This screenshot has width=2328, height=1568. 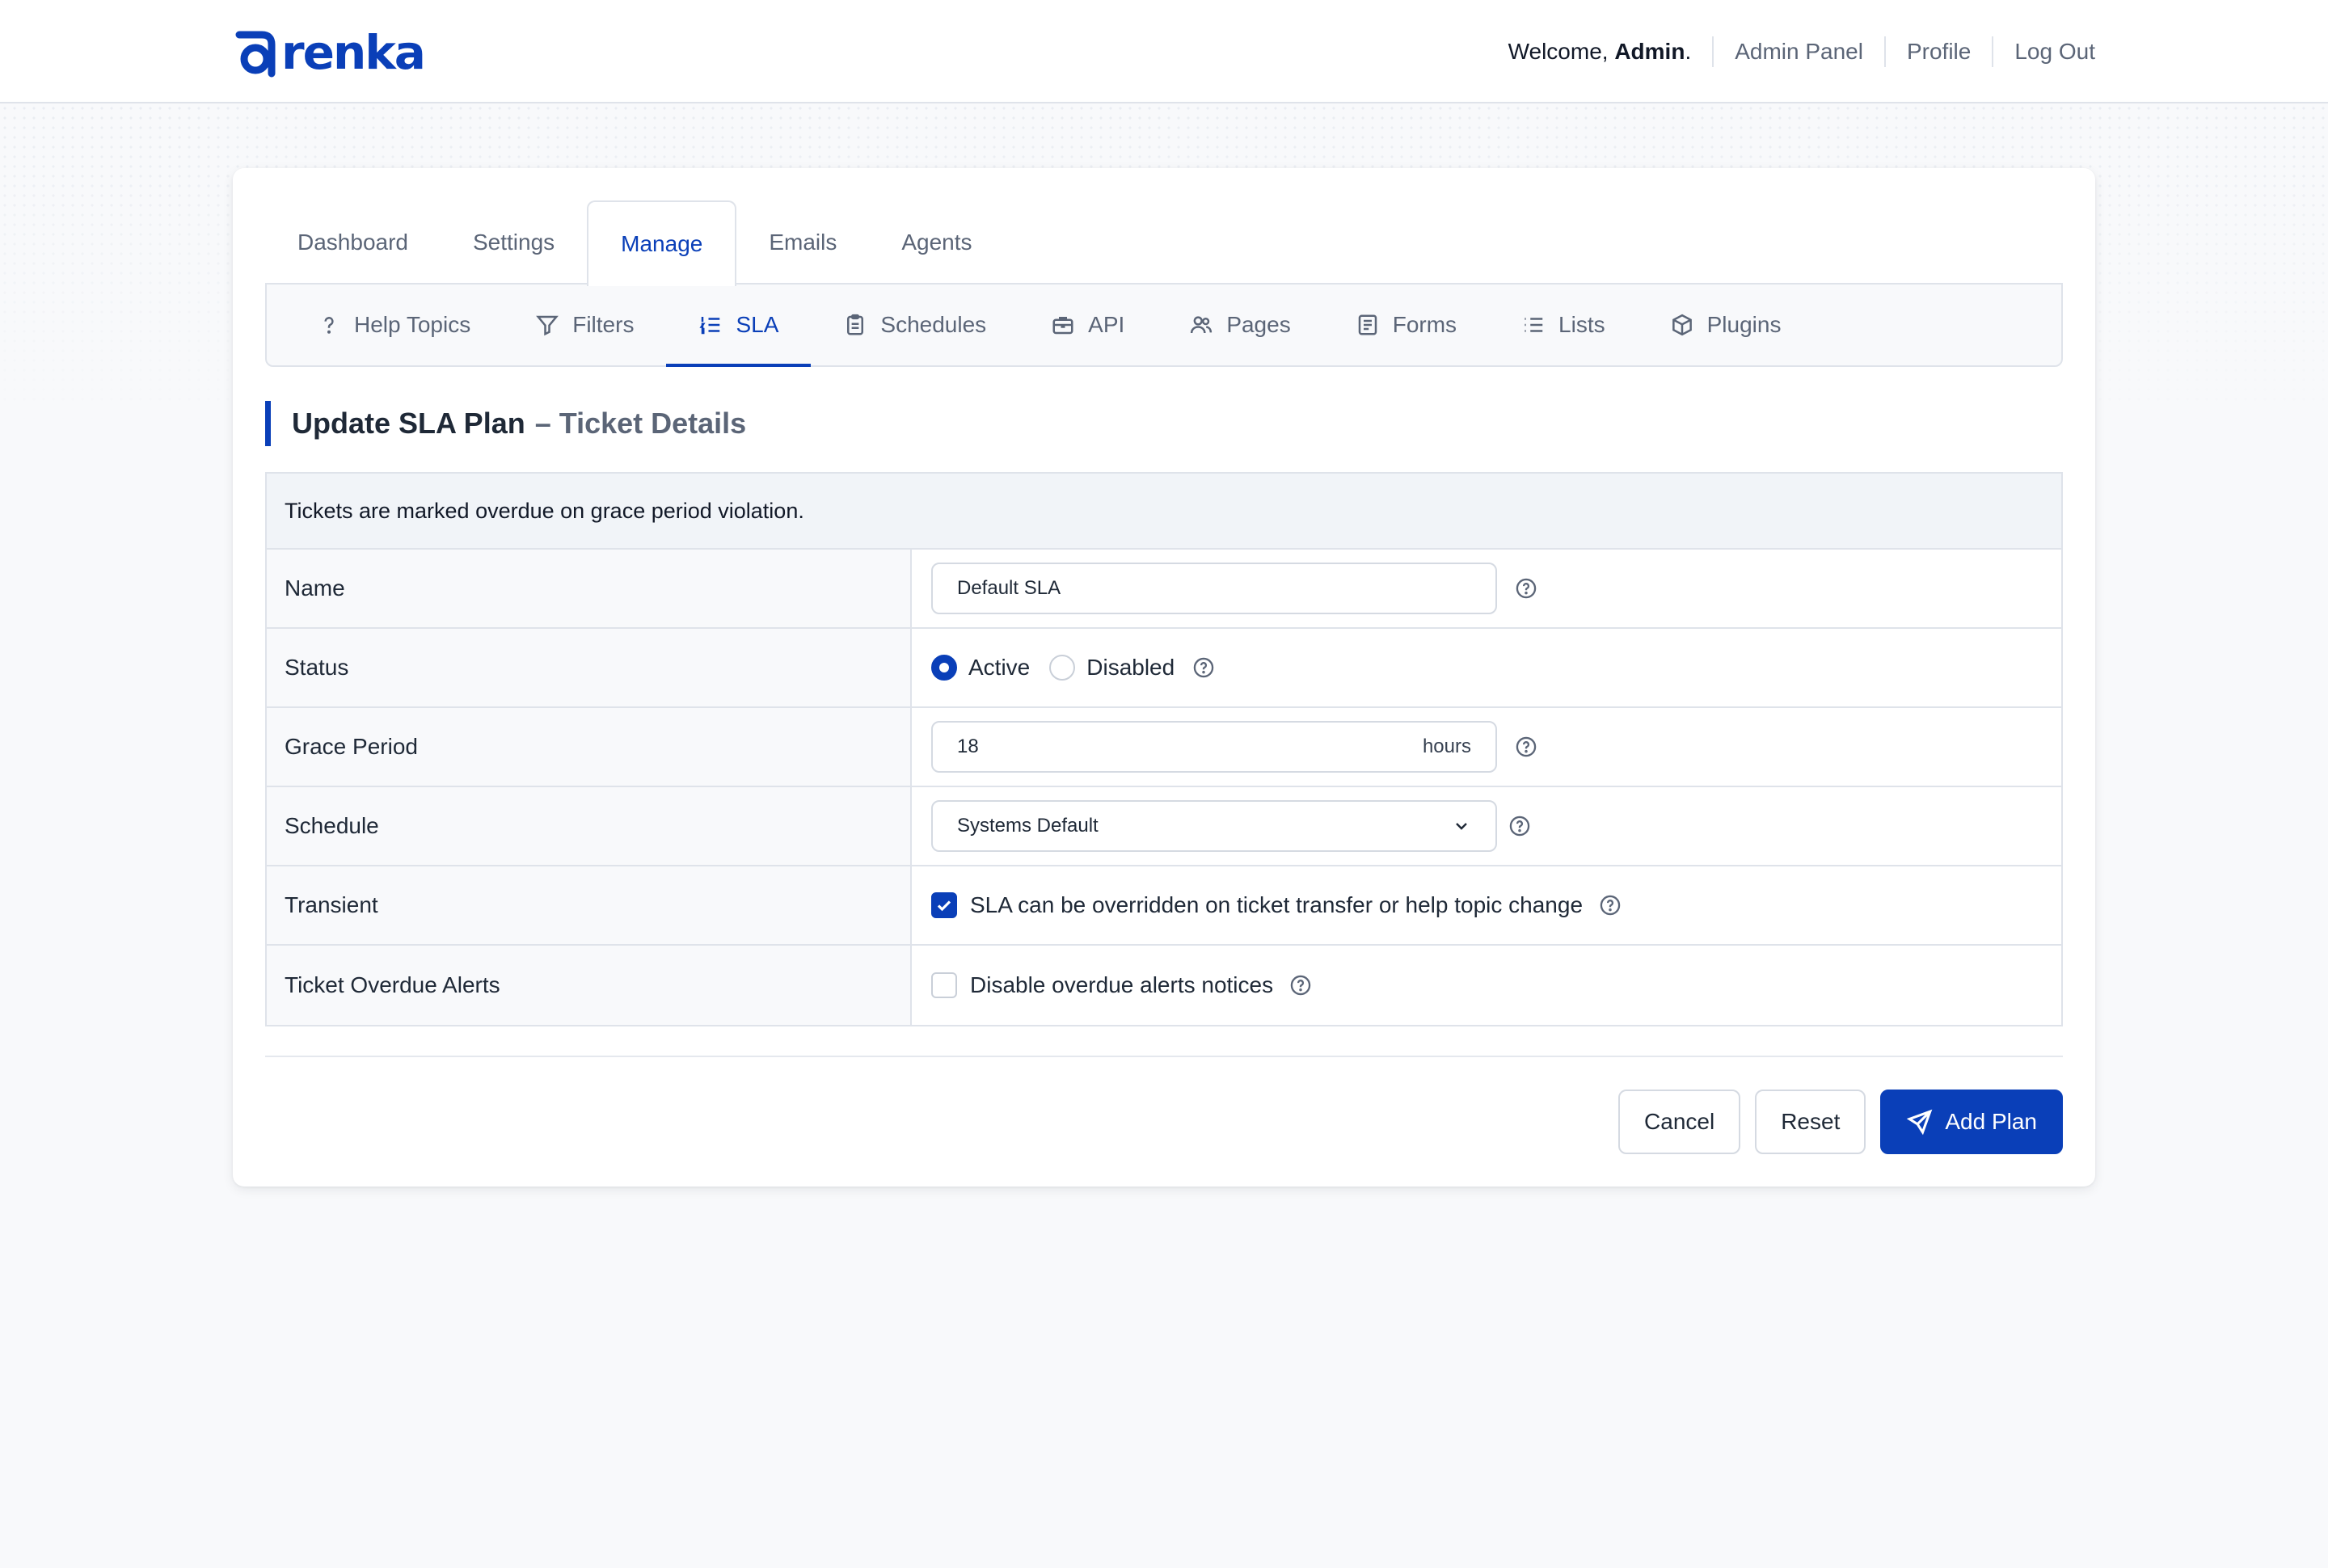 What do you see at coordinates (1424, 324) in the screenshot?
I see `subnav-label: Forms` at bounding box center [1424, 324].